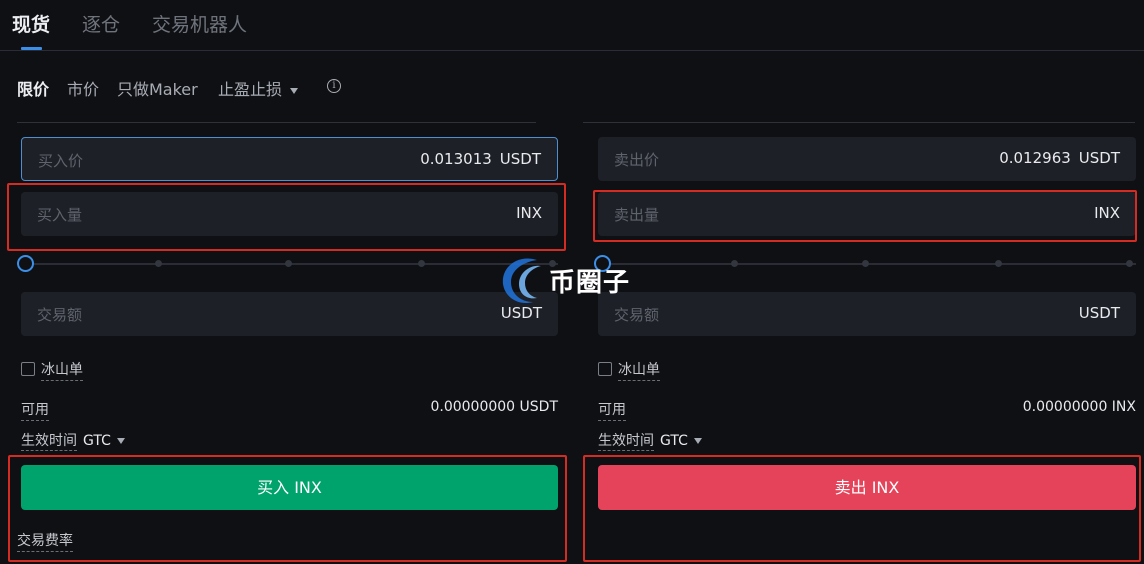 This screenshot has height=564, width=1144. I want to click on watermark-text: 币圈子, so click(590, 283).